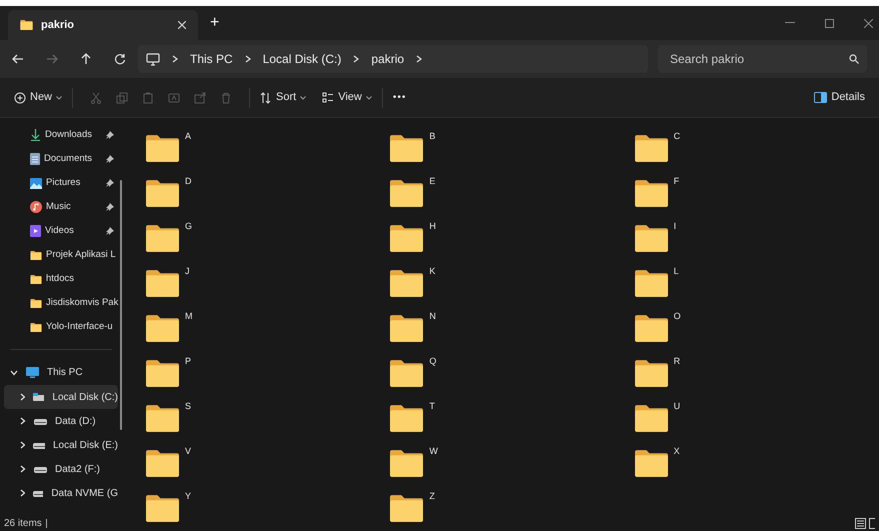 The height and width of the screenshot is (531, 879). What do you see at coordinates (432, 497) in the screenshot?
I see `folder-name: Z` at bounding box center [432, 497].